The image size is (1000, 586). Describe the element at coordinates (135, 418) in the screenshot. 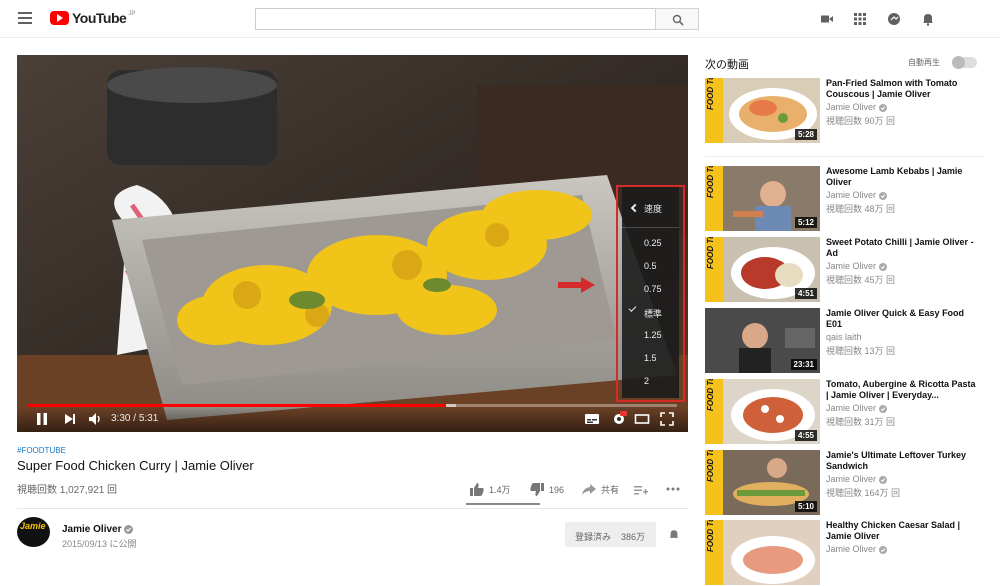

I see `time-display: 3:30 / 5:31` at that location.